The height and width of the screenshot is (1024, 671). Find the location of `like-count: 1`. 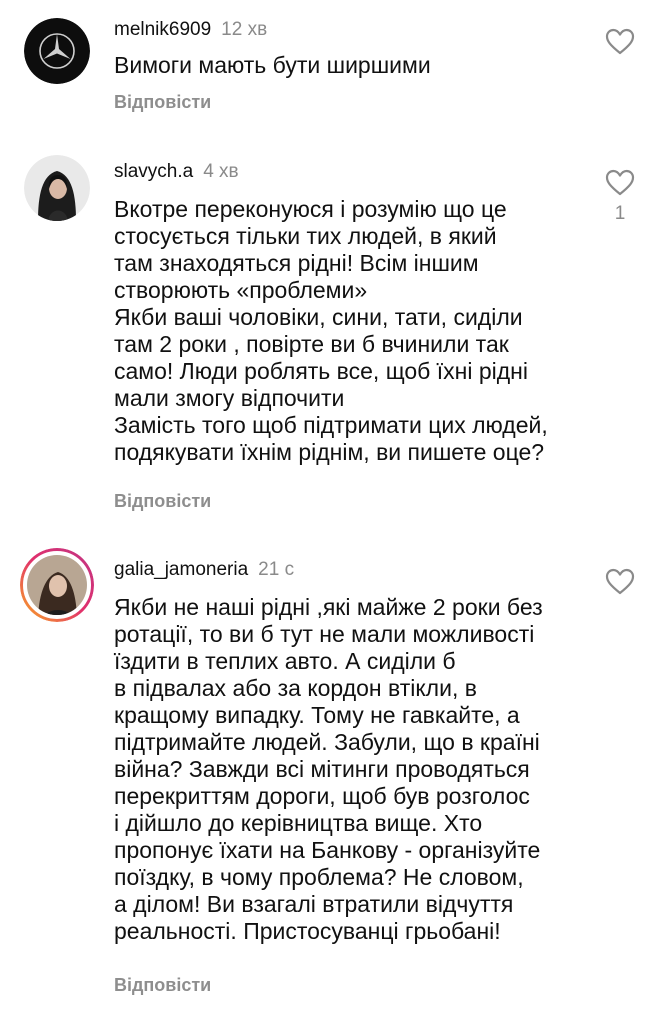

like-count: 1 is located at coordinates (620, 213).